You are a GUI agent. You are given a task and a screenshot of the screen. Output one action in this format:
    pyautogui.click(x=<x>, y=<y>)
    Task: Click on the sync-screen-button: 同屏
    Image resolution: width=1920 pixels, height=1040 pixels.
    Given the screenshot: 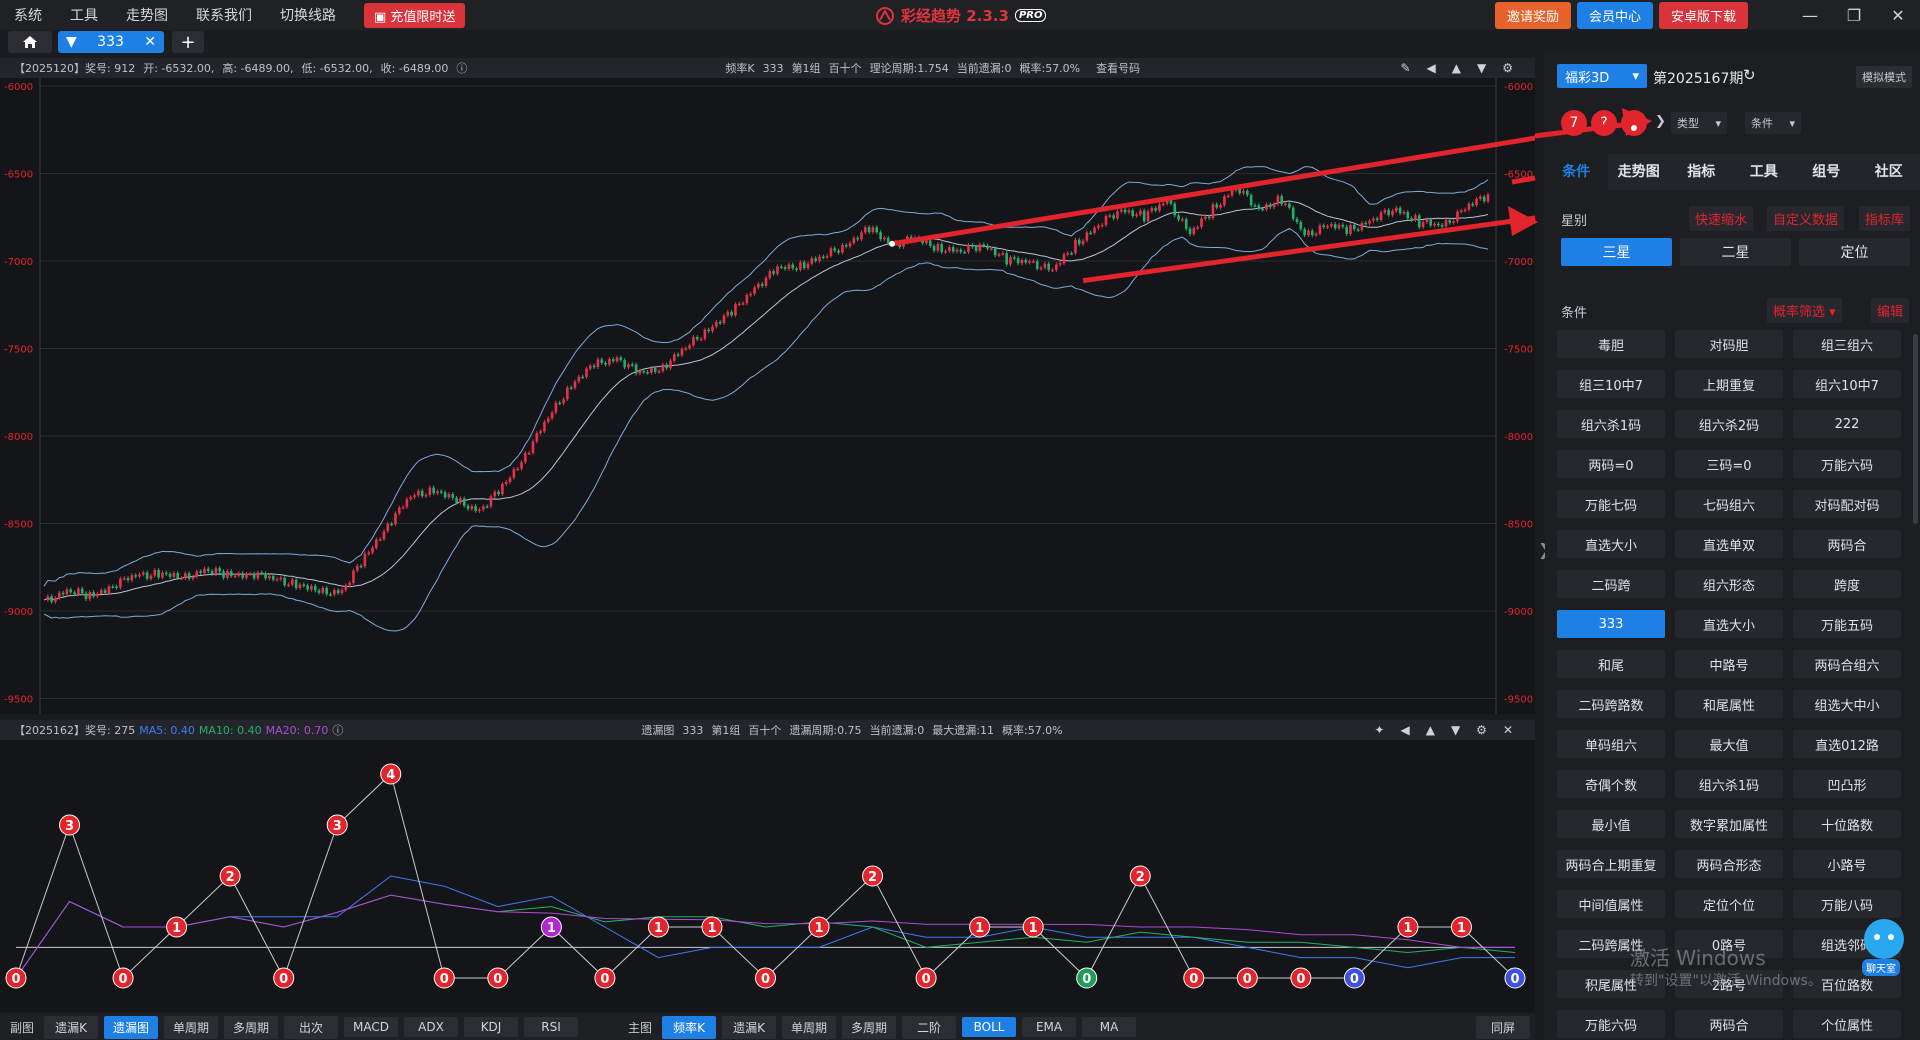 What is the action you would take?
    pyautogui.click(x=1503, y=1027)
    